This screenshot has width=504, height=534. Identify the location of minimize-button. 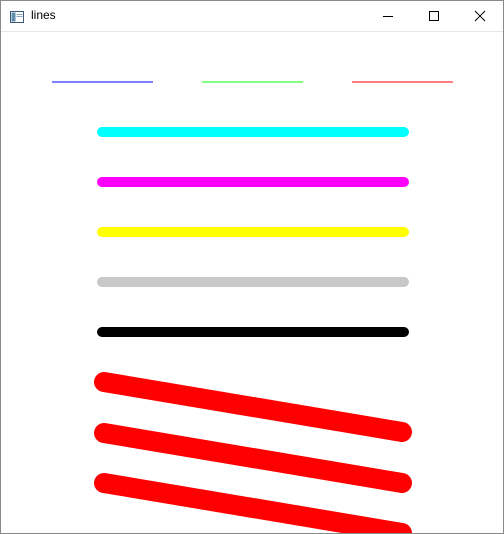
(388, 16).